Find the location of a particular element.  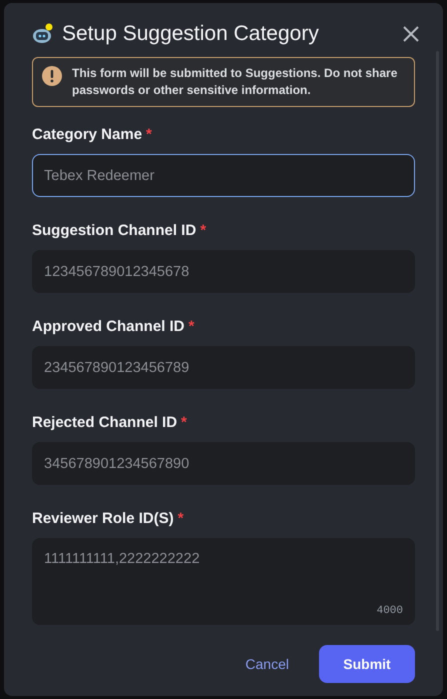

input-field: 123456789012345678 is located at coordinates (223, 271).